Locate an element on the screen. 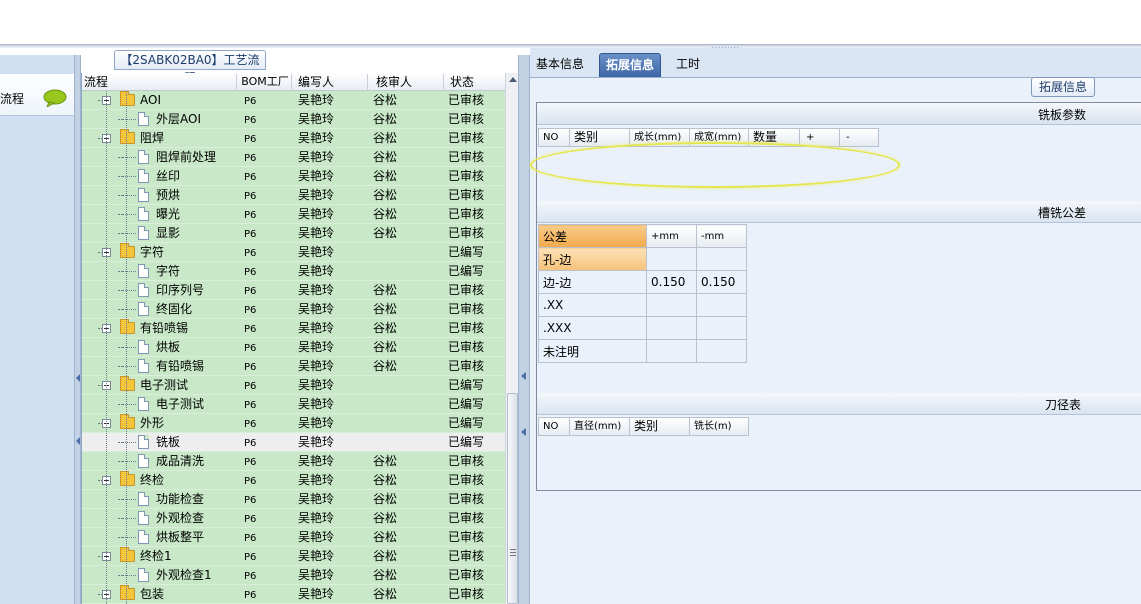 The image size is (1141, 604). tolerance-plus-input: 0.150 is located at coordinates (671, 282).